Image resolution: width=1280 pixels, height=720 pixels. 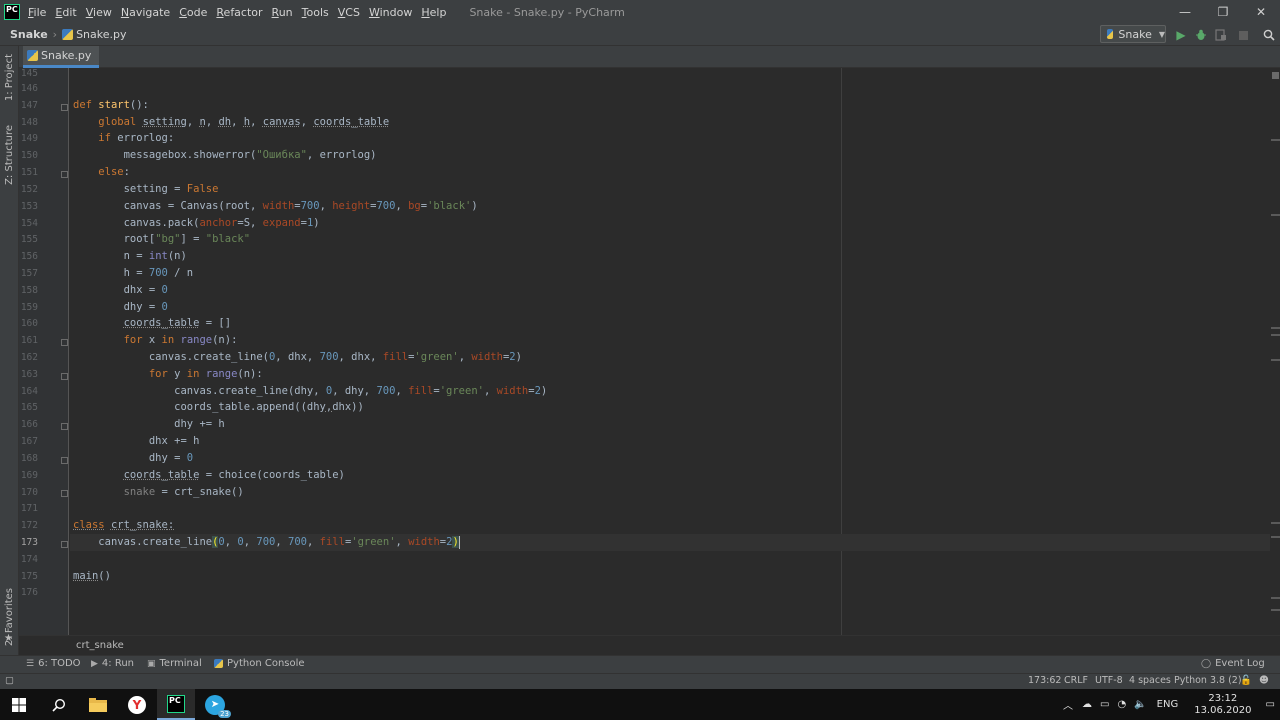 I want to click on file-explorer-button, so click(x=98, y=704).